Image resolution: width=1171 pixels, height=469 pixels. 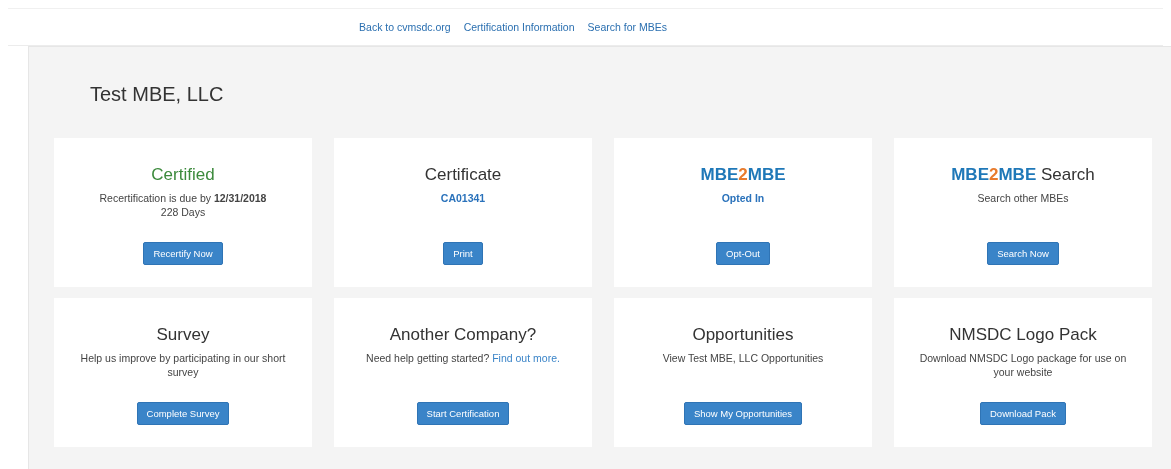 What do you see at coordinates (183, 212) in the screenshot?
I see `card-text: 228 Days` at bounding box center [183, 212].